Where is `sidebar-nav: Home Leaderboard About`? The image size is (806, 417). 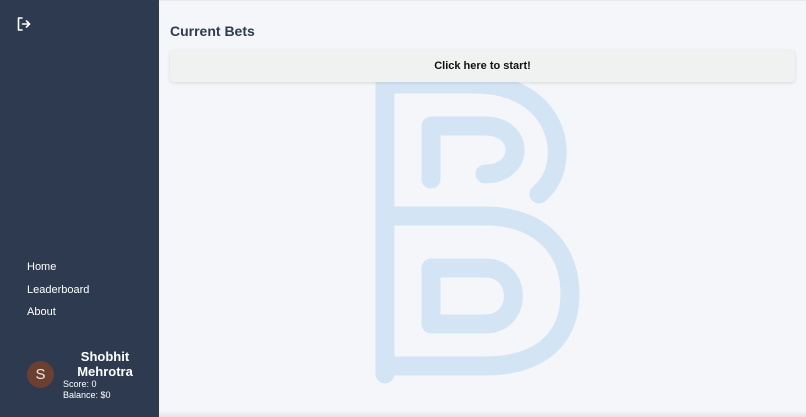
sidebar-nav: Home Leaderboard About is located at coordinates (58, 295).